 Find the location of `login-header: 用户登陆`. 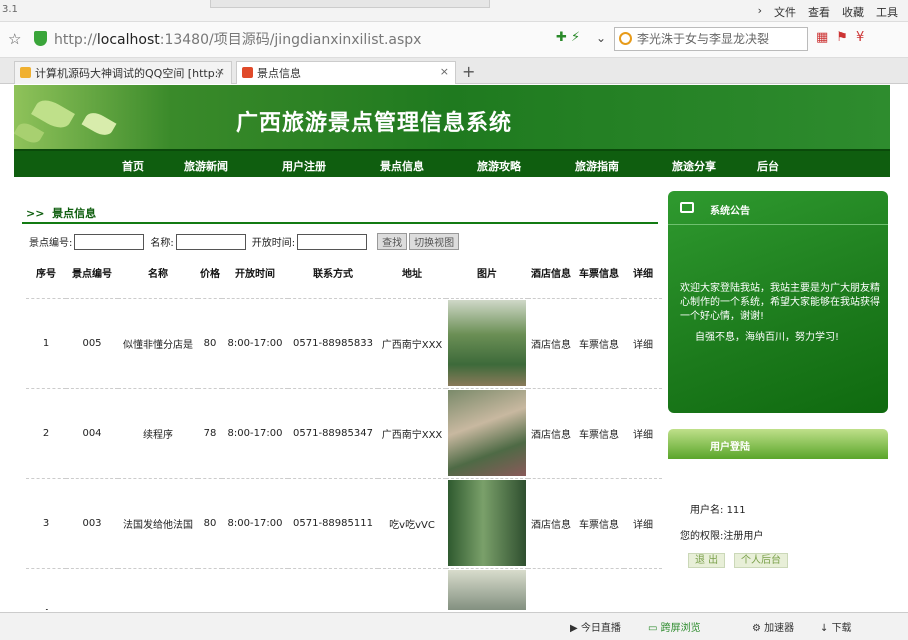

login-header: 用户登陆 is located at coordinates (778, 444).